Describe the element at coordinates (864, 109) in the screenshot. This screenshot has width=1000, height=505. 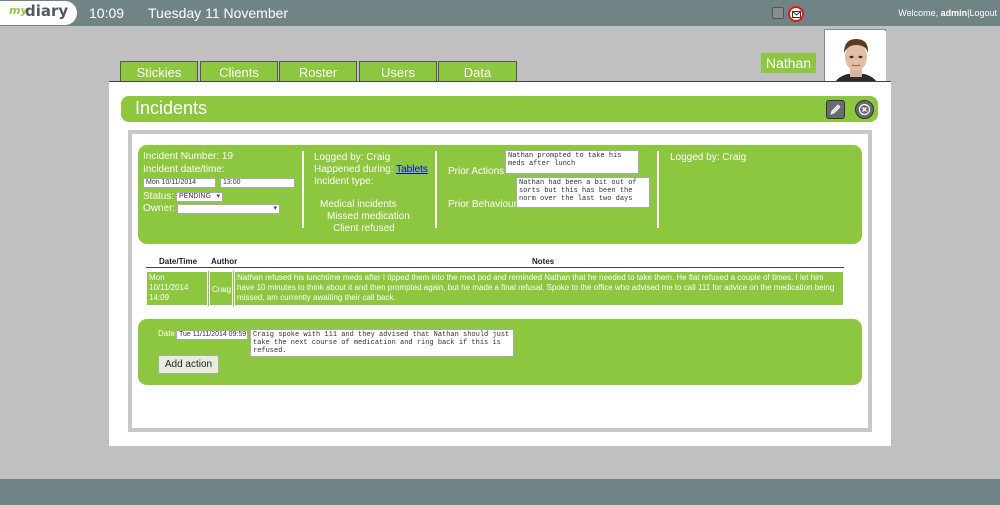
I see `close-icon` at that location.